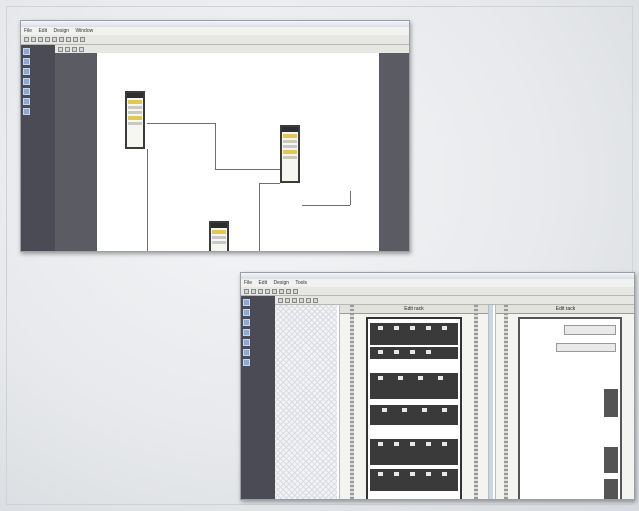 This screenshot has height=511, width=639. What do you see at coordinates (491, 402) in the screenshot?
I see `splitter` at bounding box center [491, 402].